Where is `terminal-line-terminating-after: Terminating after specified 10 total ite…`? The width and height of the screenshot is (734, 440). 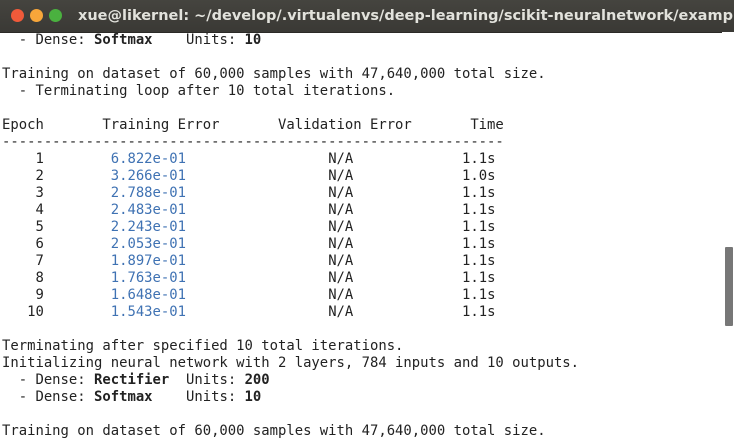 terminal-line-terminating-after: Terminating after specified 10 total ite… is located at coordinates (203, 346).